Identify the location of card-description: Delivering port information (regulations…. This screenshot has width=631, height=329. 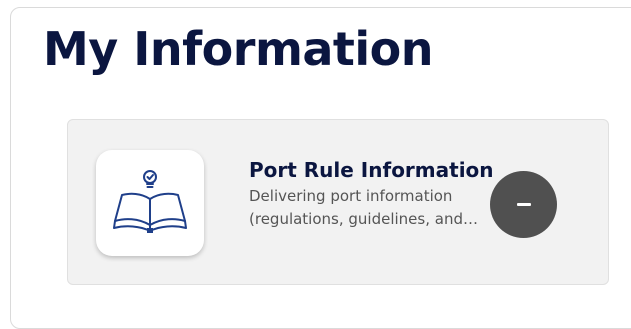
(356, 207).